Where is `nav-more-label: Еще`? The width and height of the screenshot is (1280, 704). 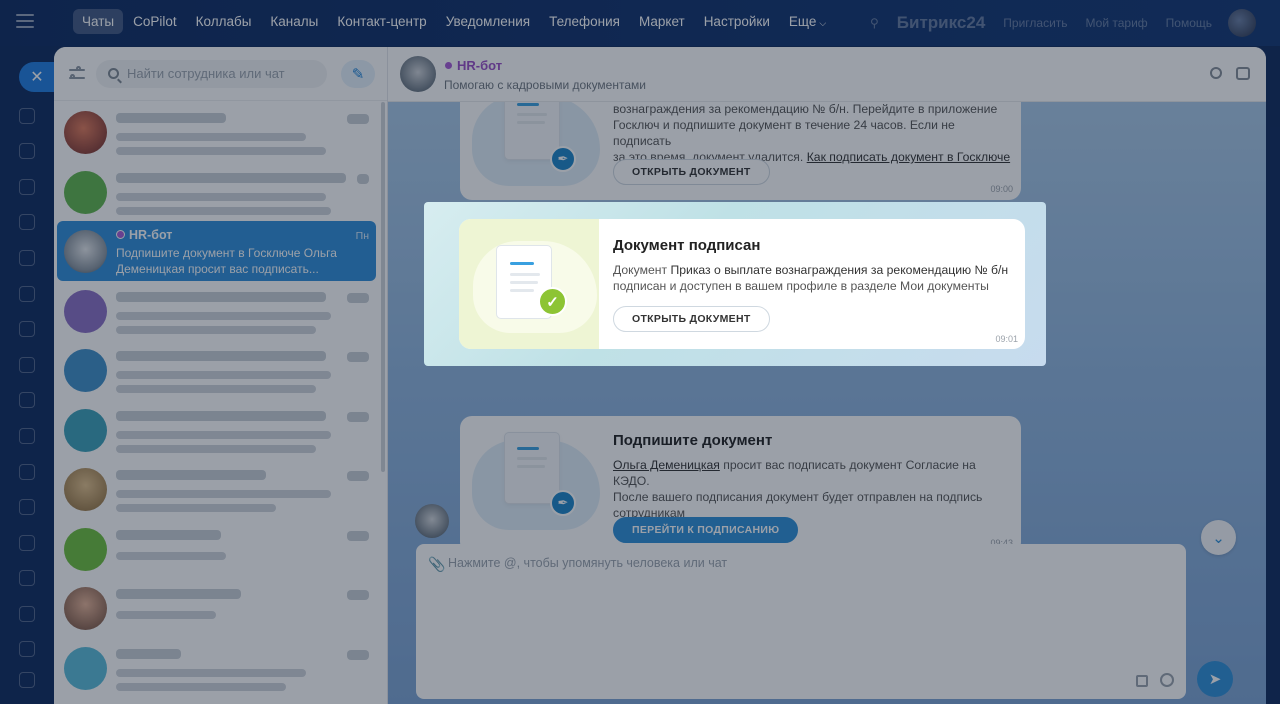
nav-more-label: Еще is located at coordinates (802, 21).